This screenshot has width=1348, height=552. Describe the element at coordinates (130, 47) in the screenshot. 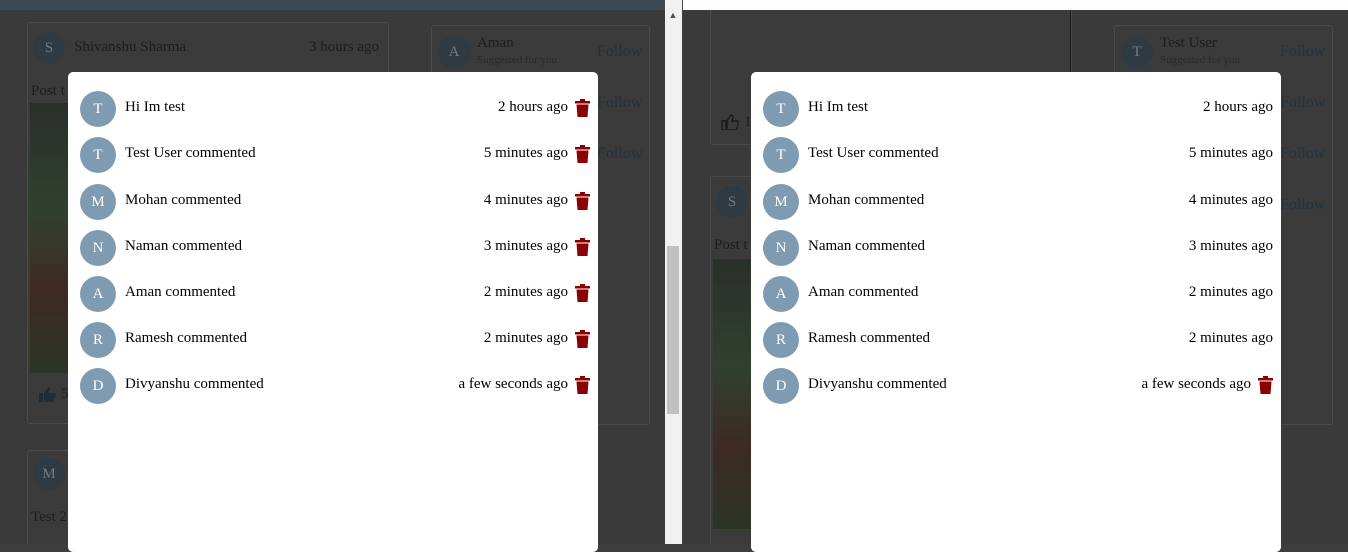

I see `post-author: Shivanshu Sharma` at that location.